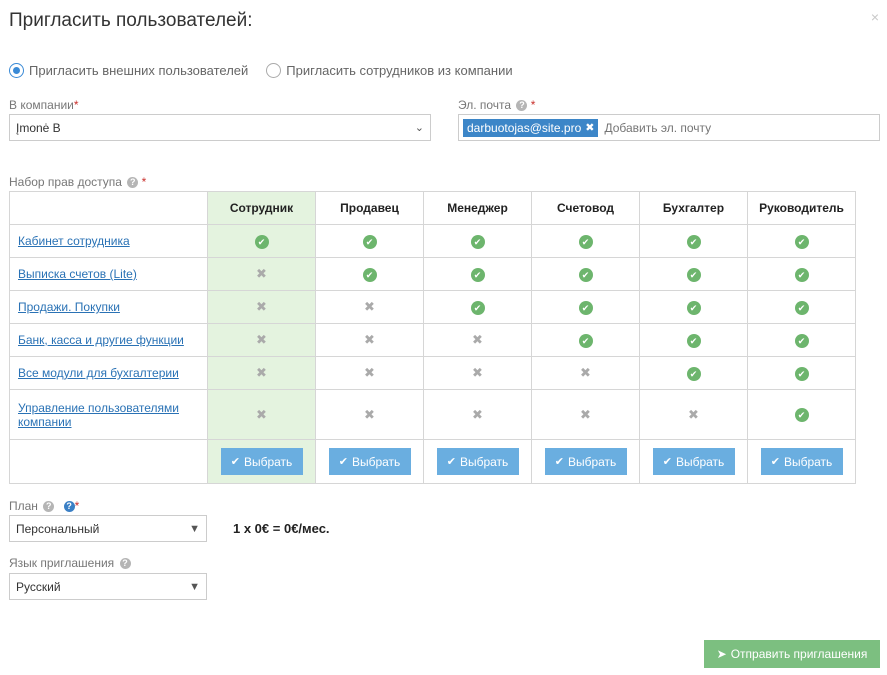 The width and height of the screenshot is (887, 675). Describe the element at coordinates (58, 528) in the screenshot. I see `plan-select-value: Персональный` at that location.